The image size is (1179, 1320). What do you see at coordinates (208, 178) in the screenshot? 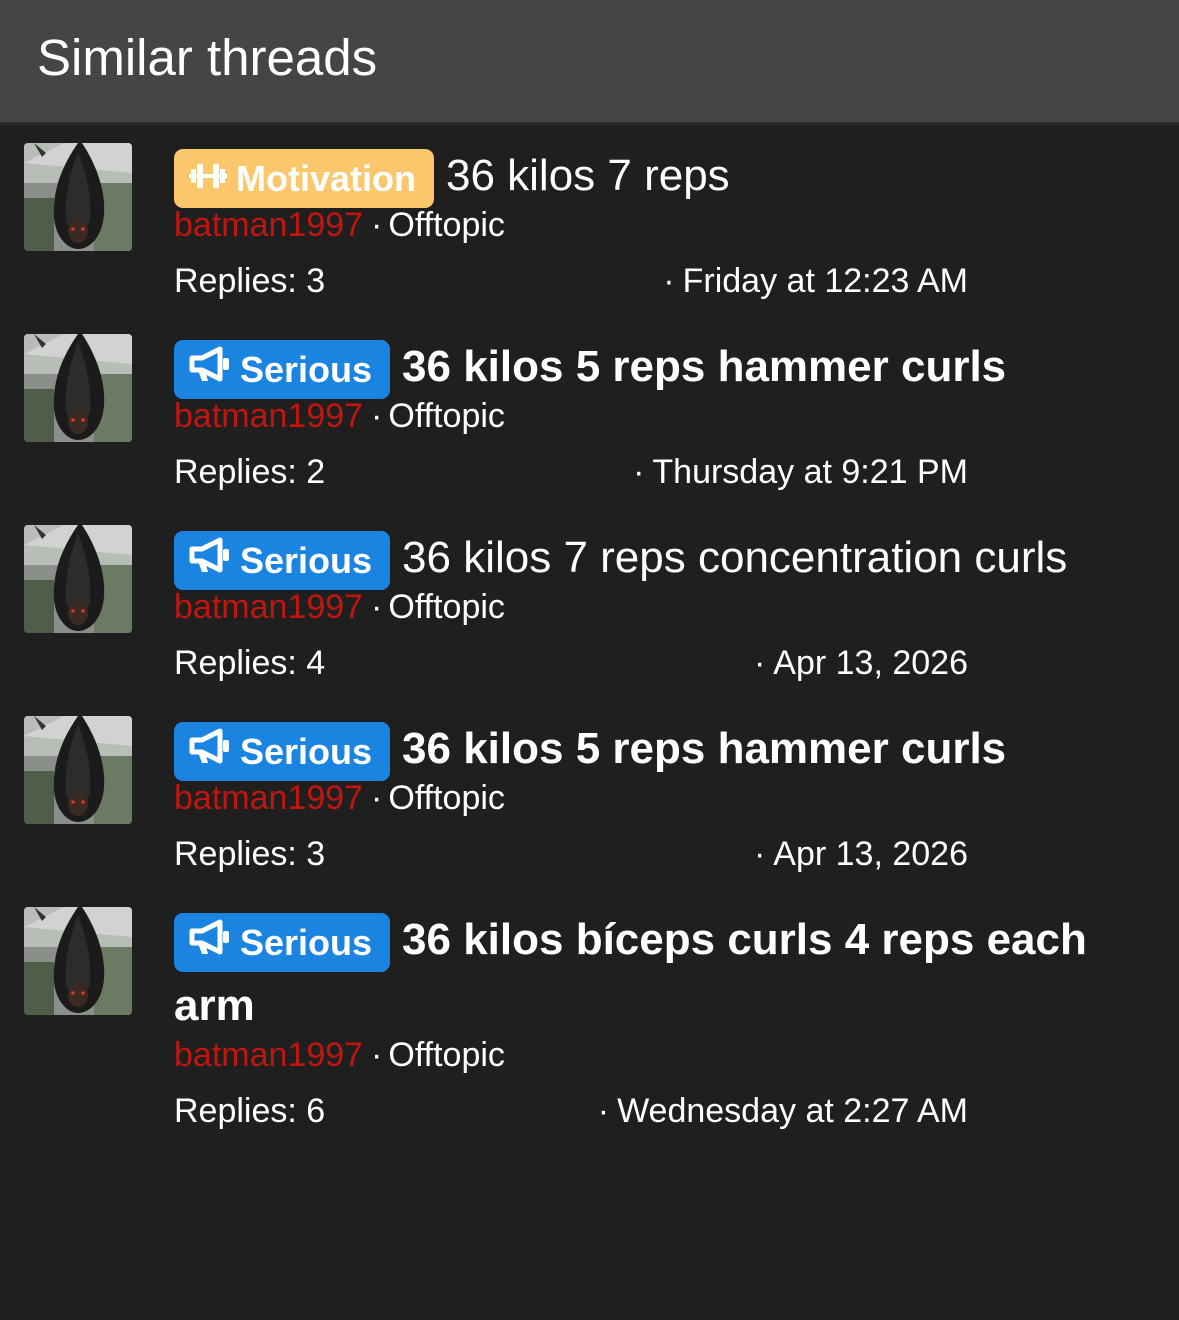
I see `dumbbell-icon` at bounding box center [208, 178].